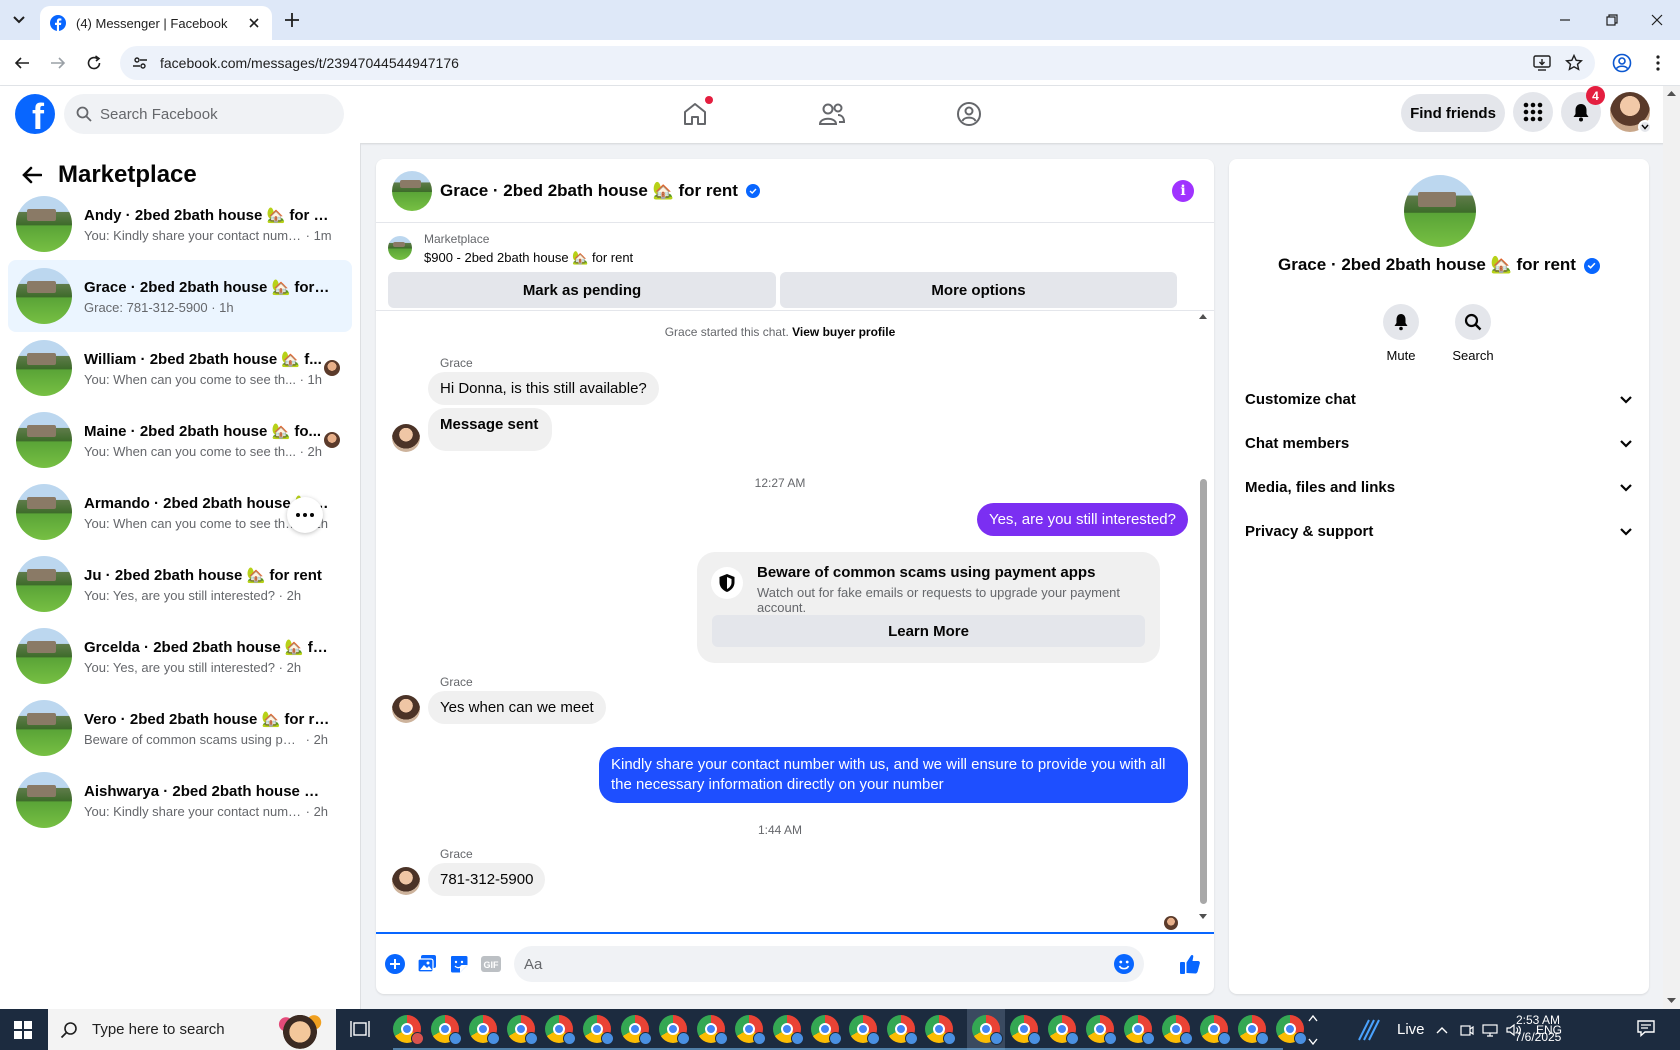 The width and height of the screenshot is (1680, 1050). What do you see at coordinates (1440, 211) in the screenshot?
I see `info-avatar` at bounding box center [1440, 211].